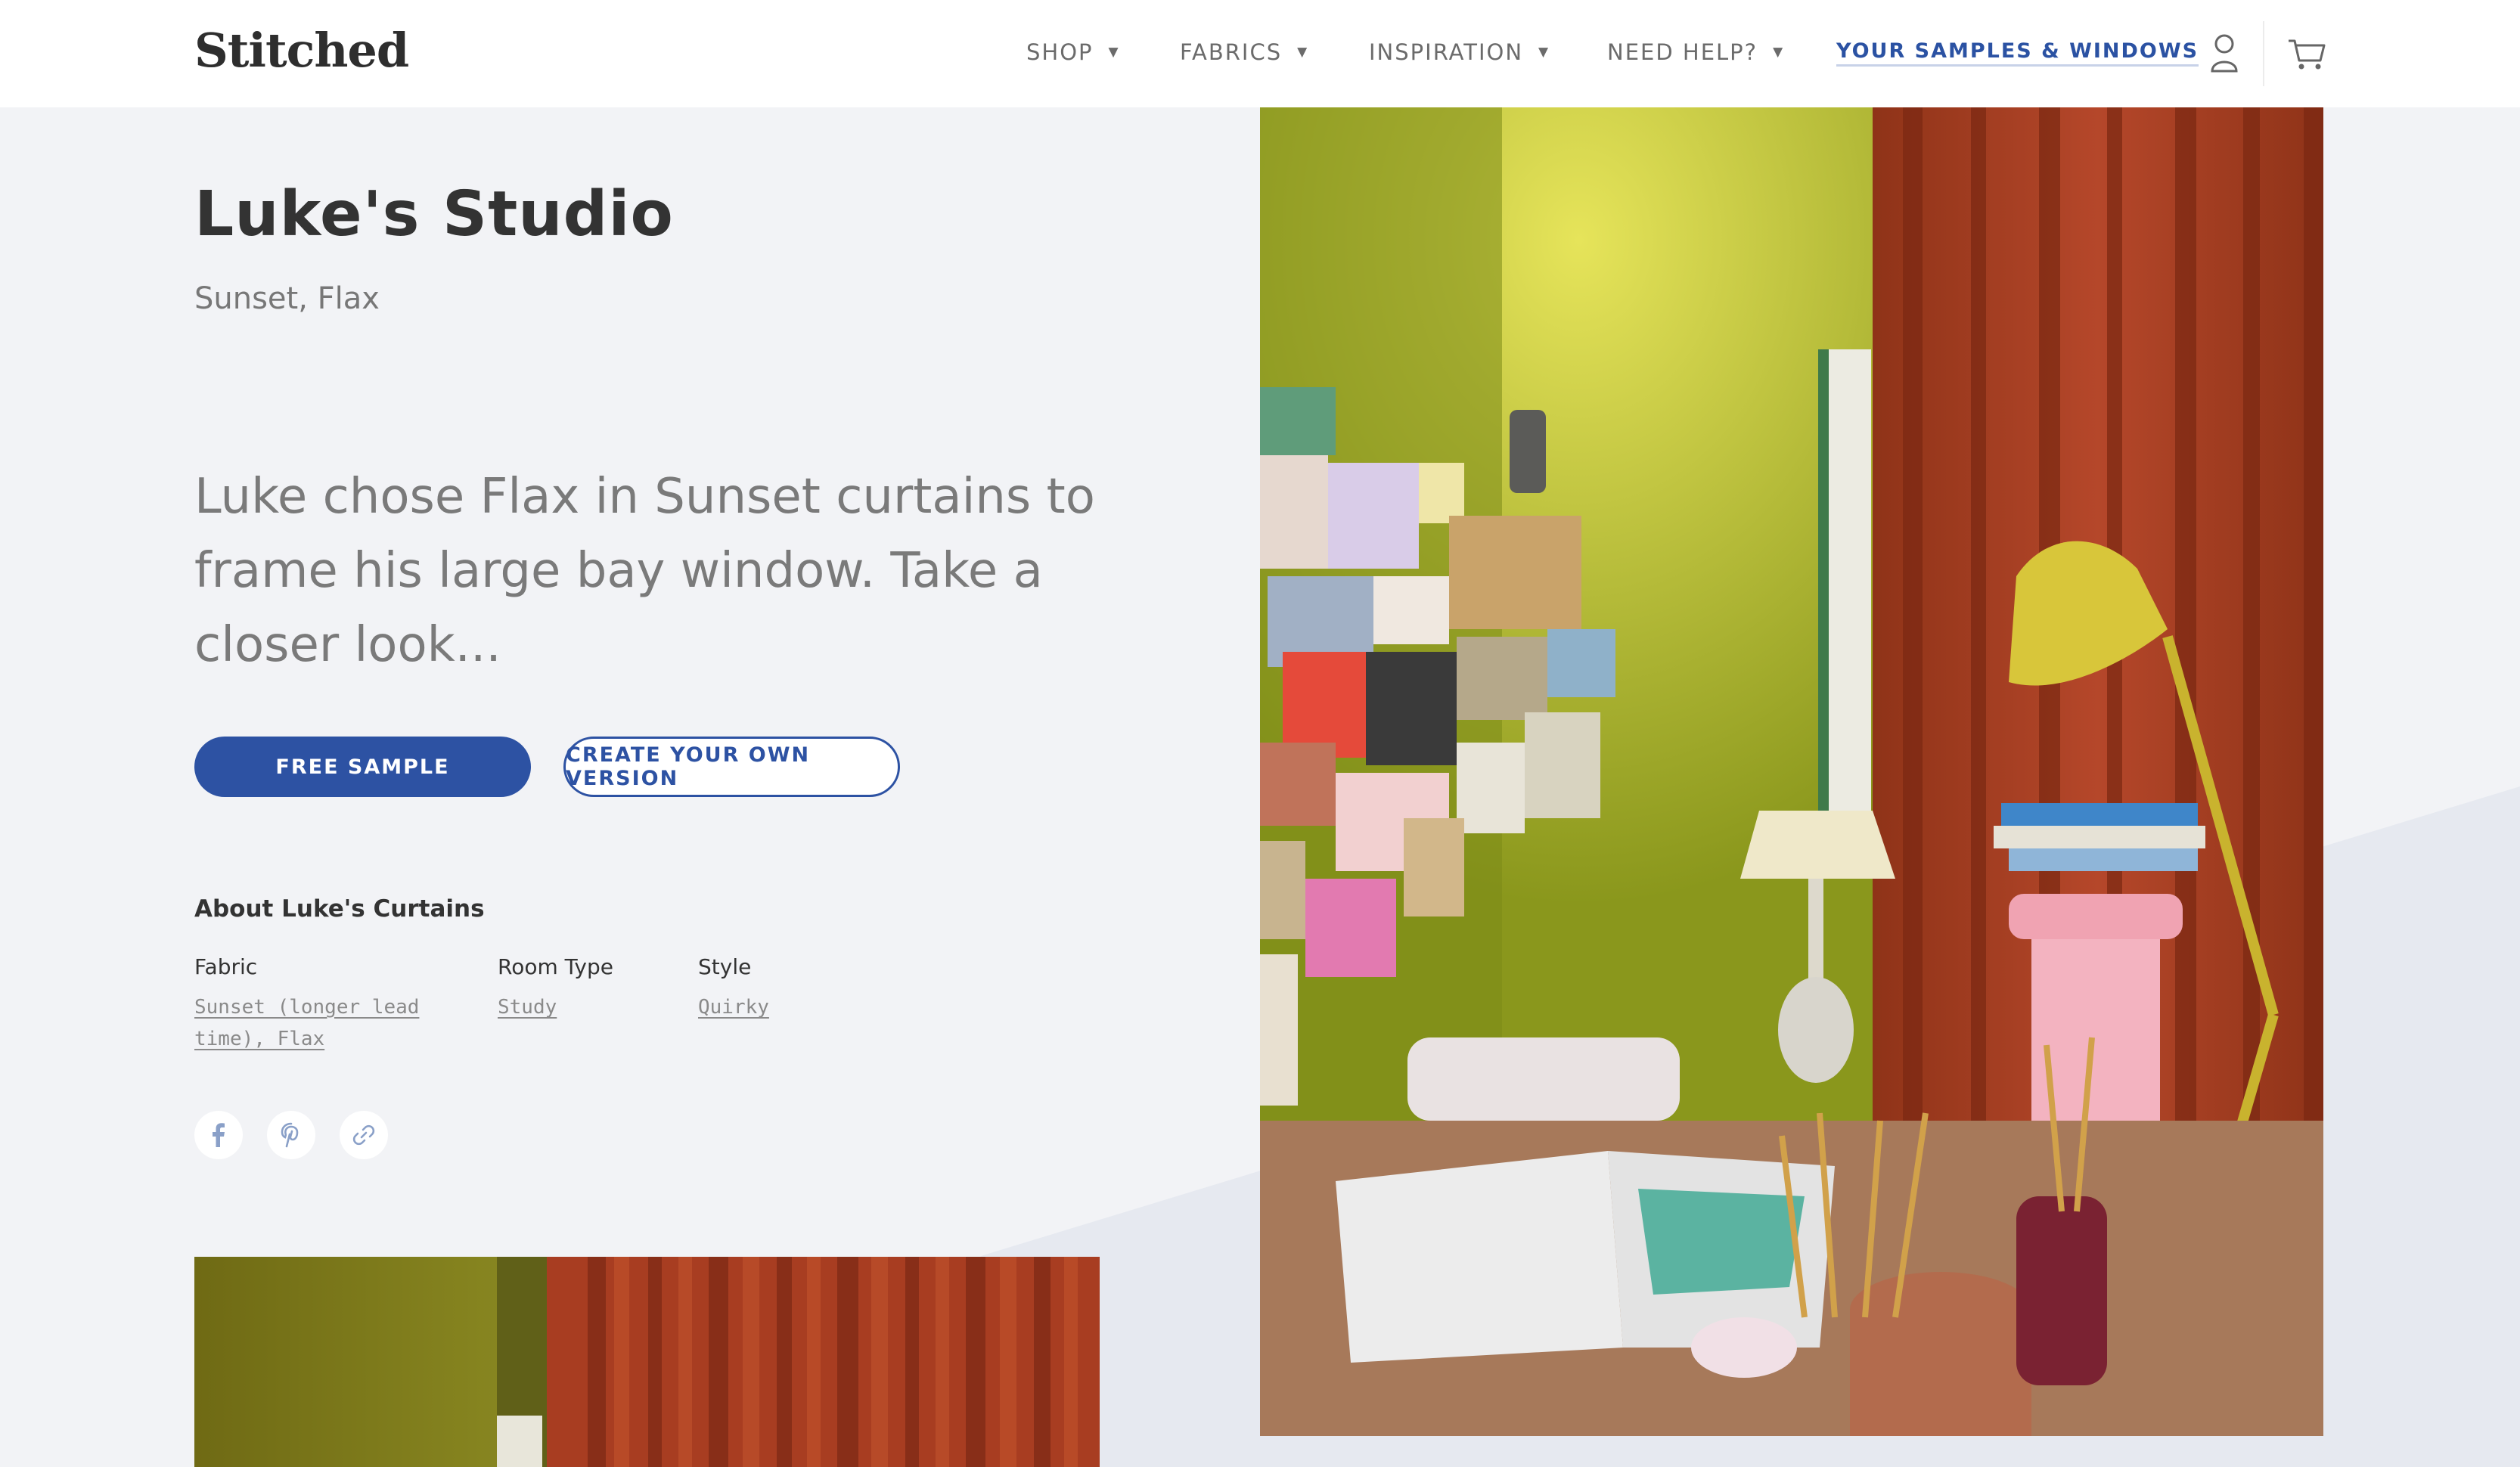 The image size is (2520, 1467). Describe the element at coordinates (2263, 54) in the screenshot. I see `header-divider` at that location.